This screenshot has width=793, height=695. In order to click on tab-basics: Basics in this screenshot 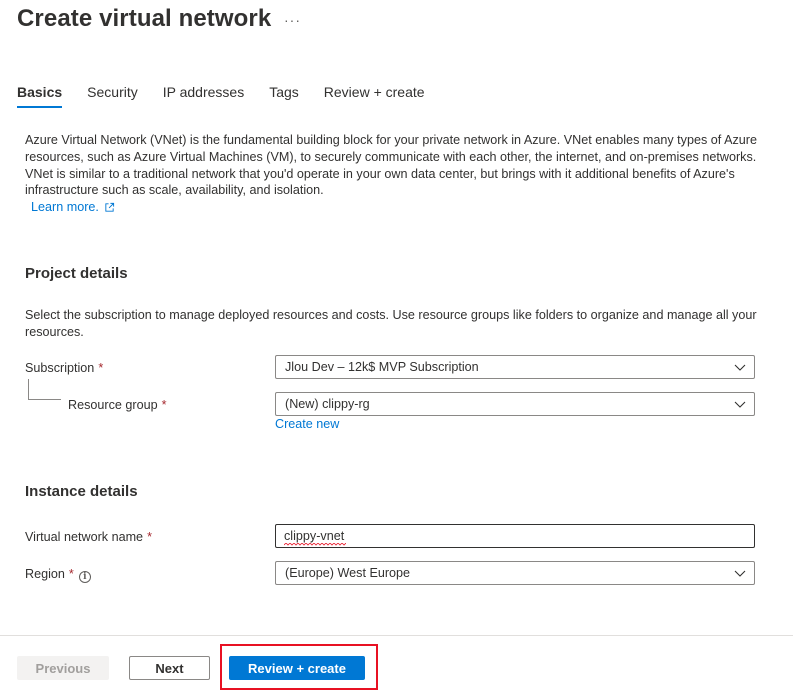, I will do `click(40, 96)`.